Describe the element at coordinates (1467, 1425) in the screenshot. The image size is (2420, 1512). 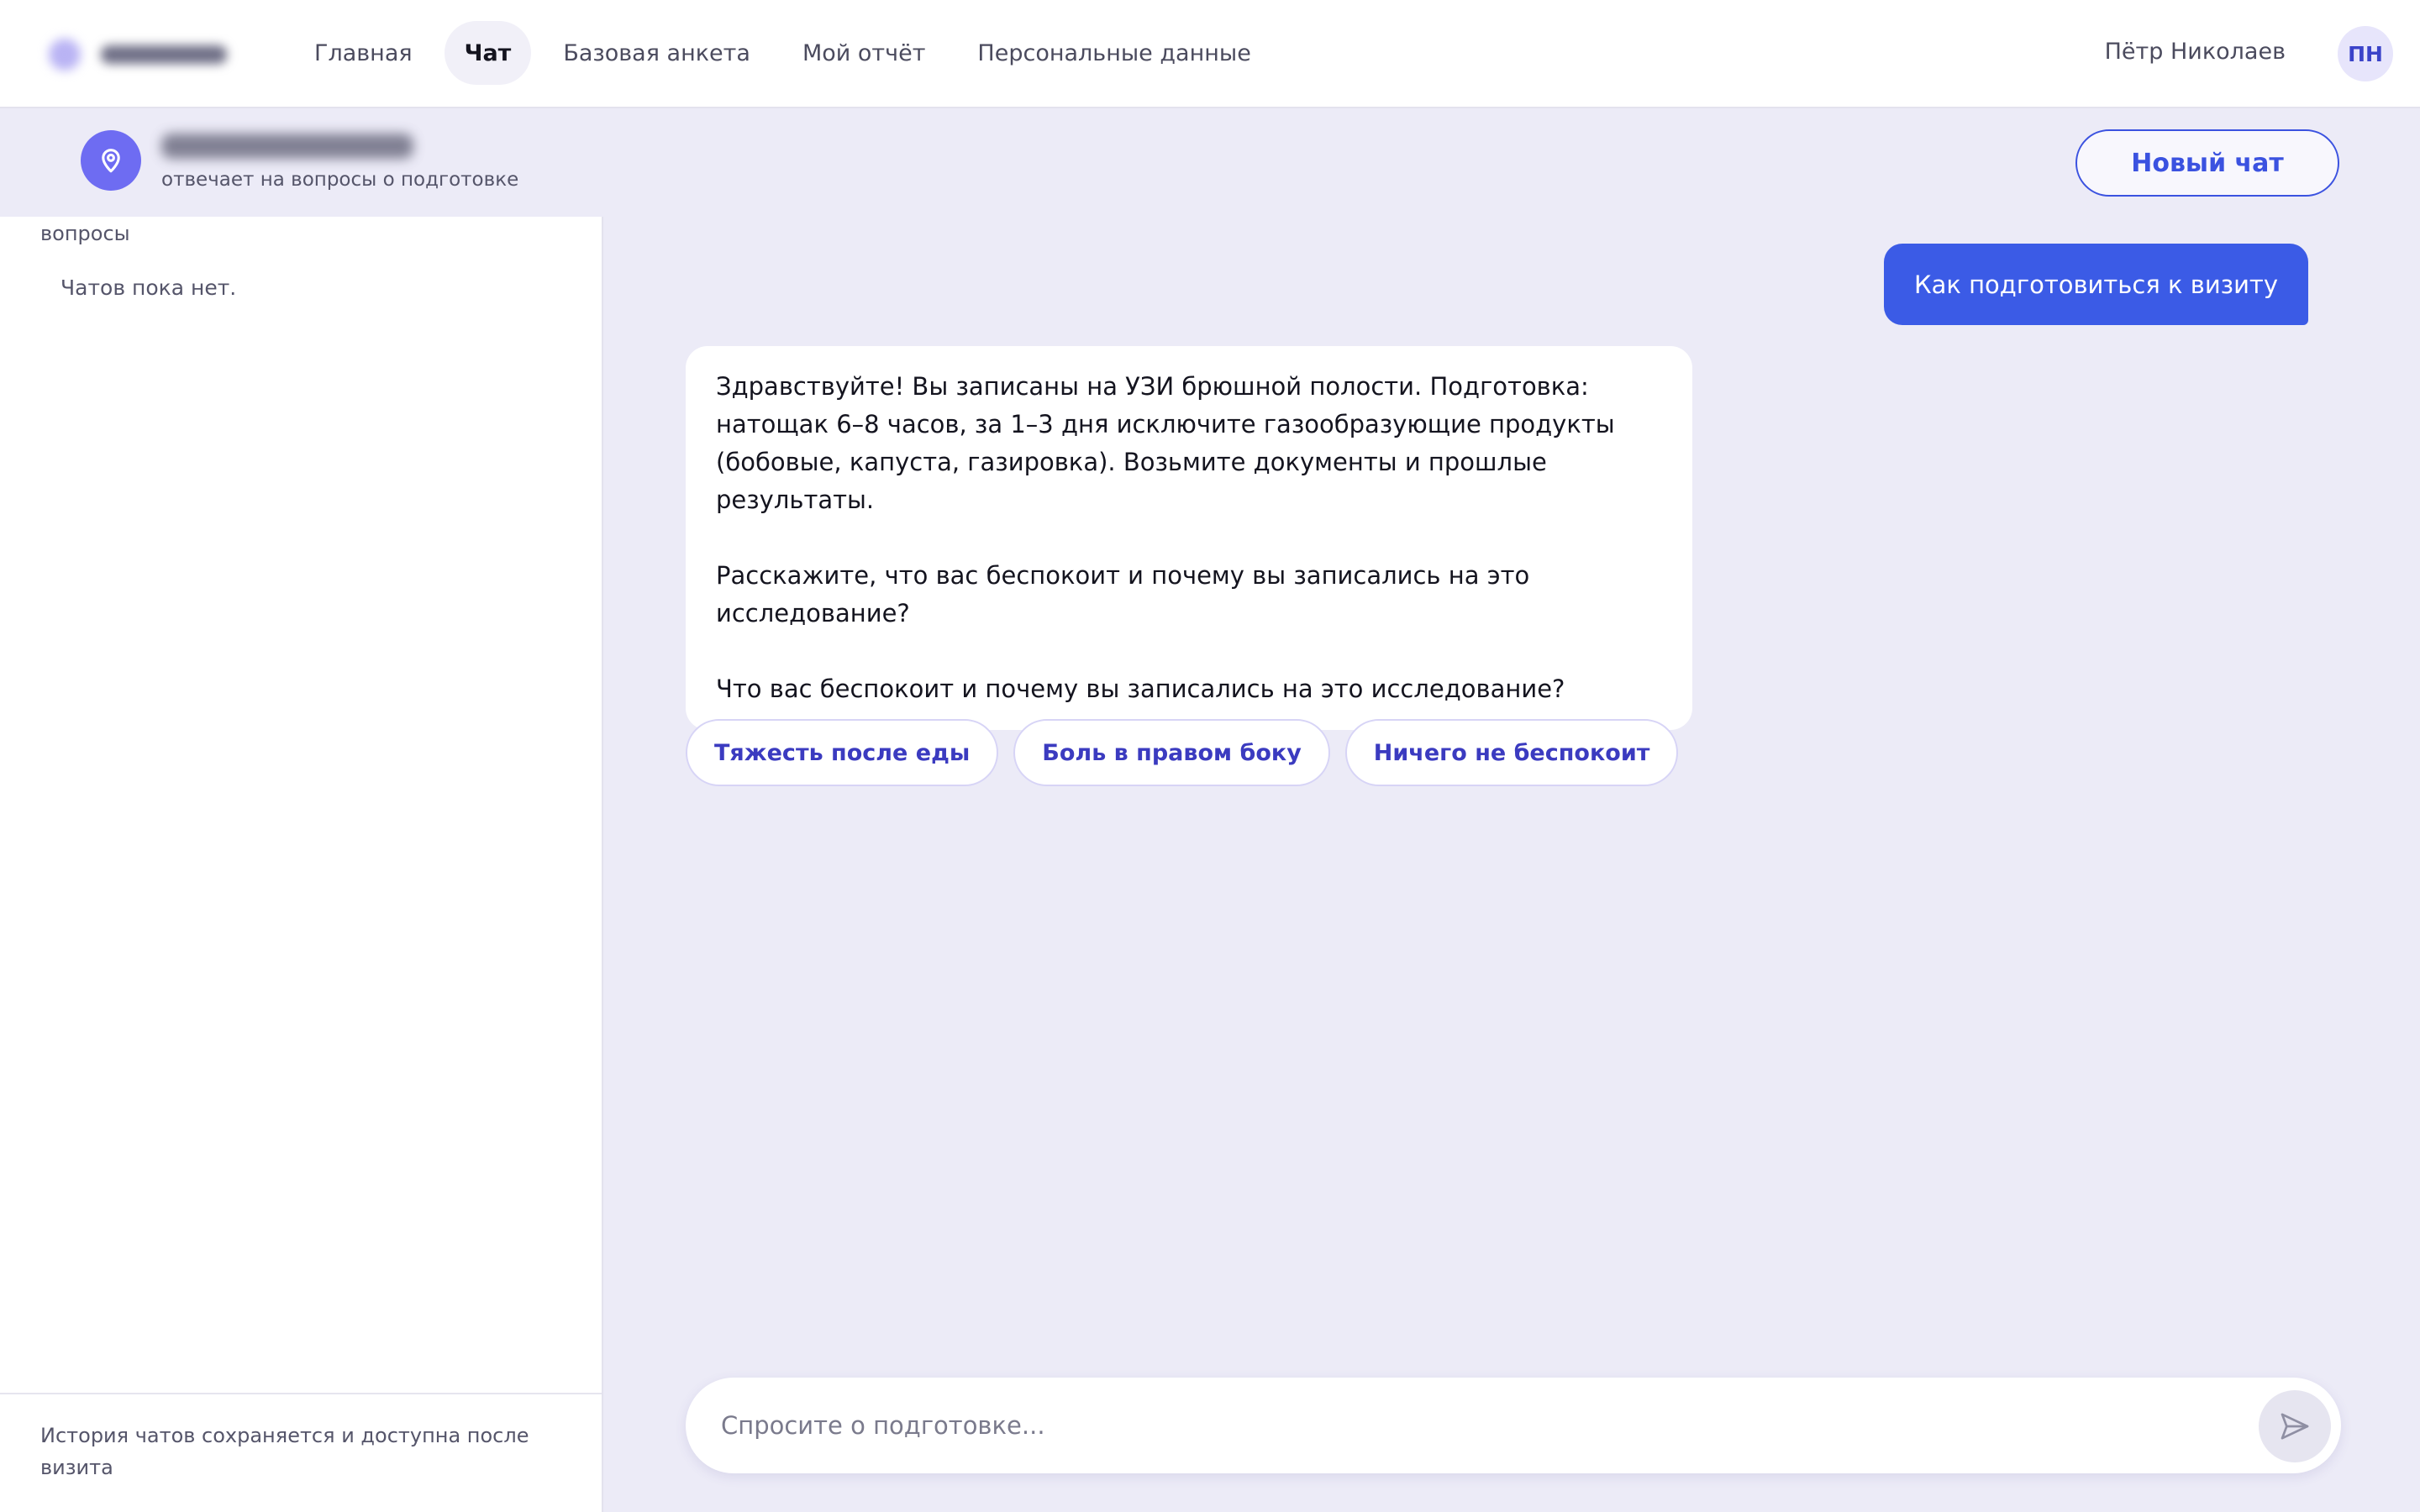
I see `message-input` at that location.